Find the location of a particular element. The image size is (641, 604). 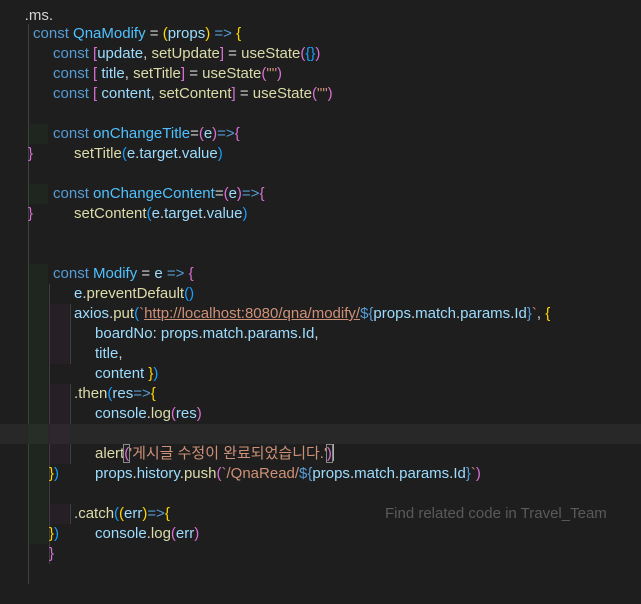

identifier: push is located at coordinates (200, 473).